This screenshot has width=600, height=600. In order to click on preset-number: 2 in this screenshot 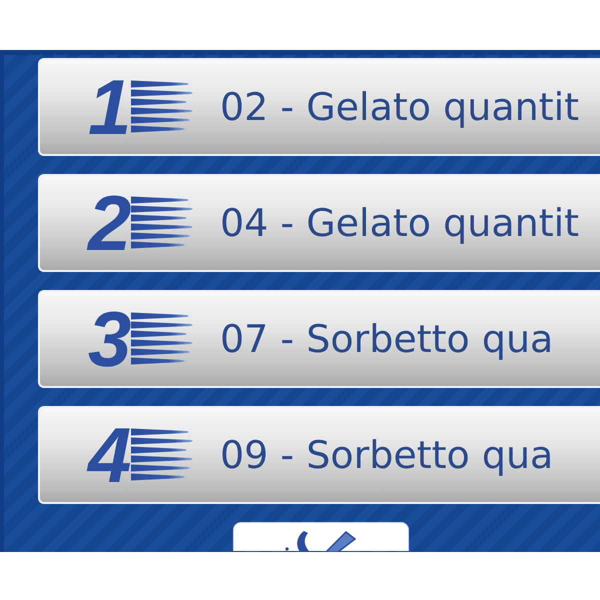, I will do `click(110, 223)`.